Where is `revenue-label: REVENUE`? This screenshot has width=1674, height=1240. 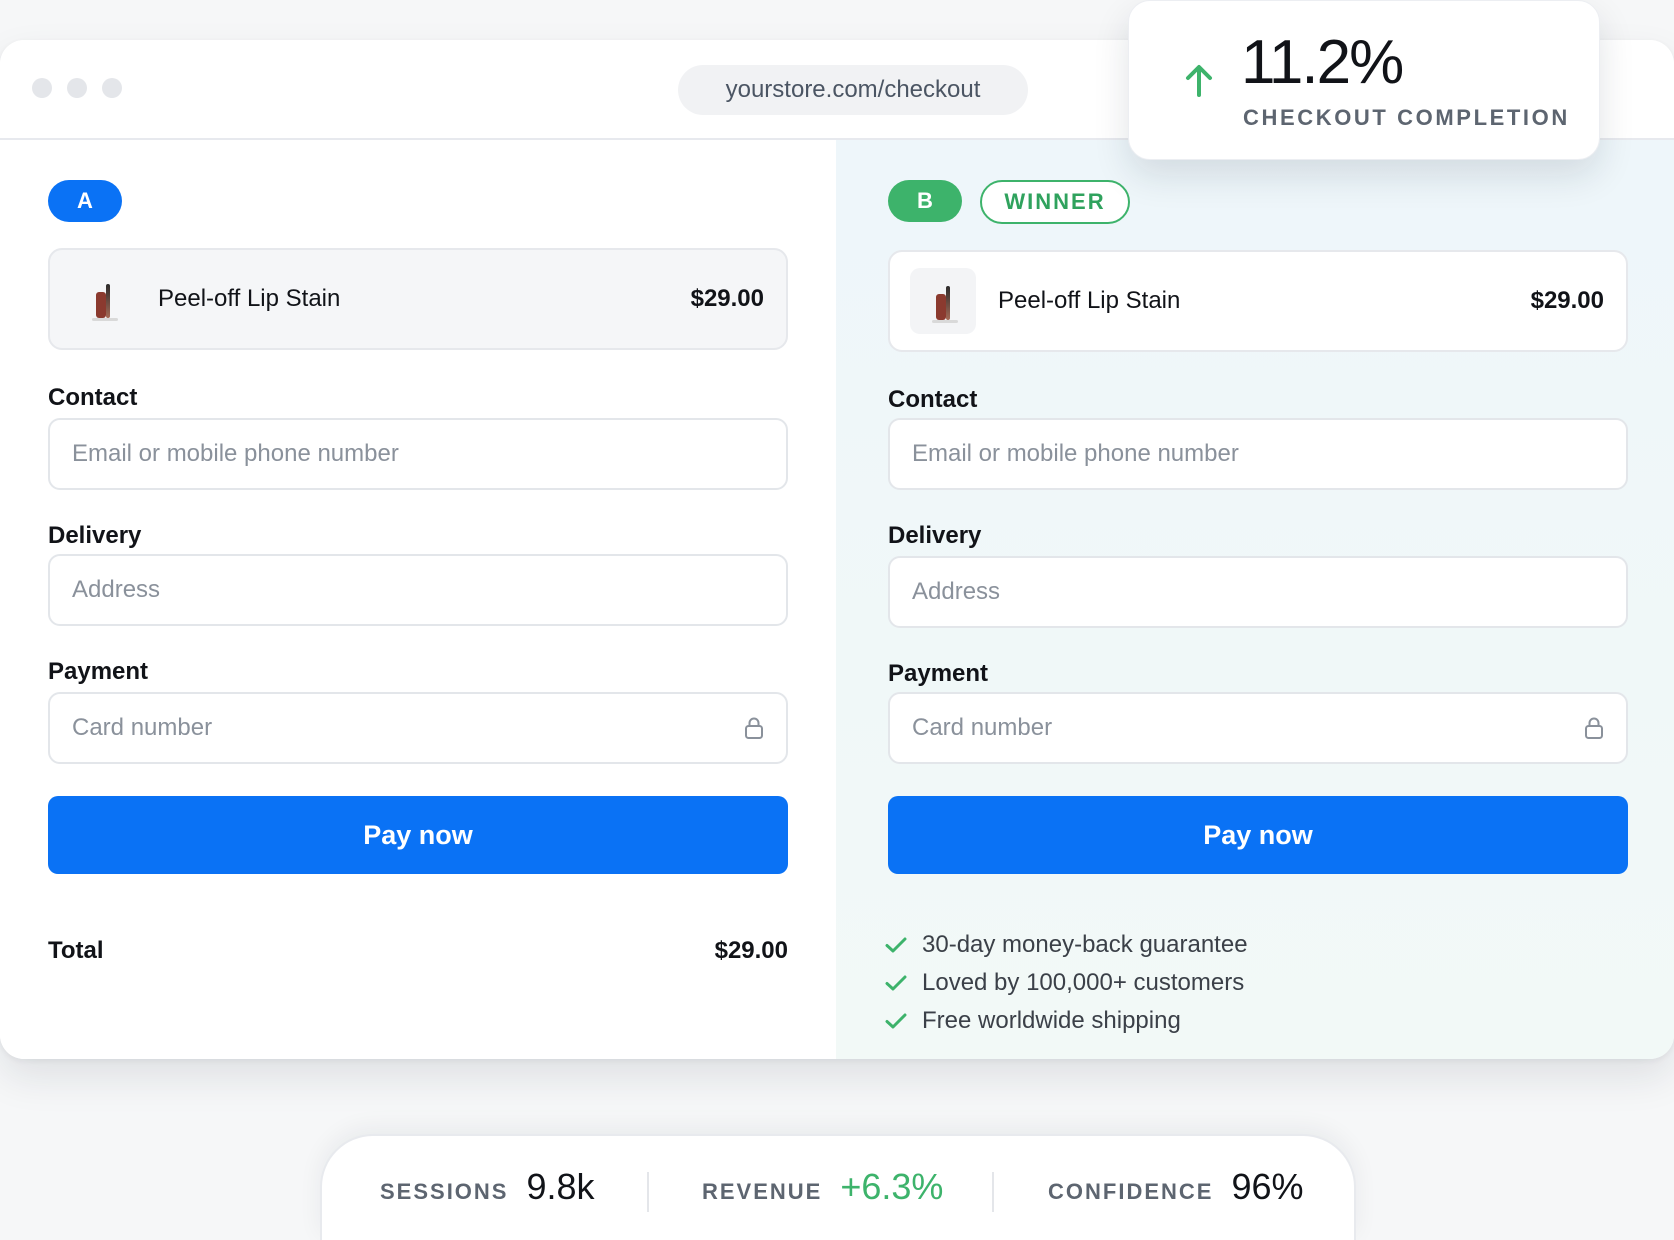 revenue-label: REVENUE is located at coordinates (762, 1191).